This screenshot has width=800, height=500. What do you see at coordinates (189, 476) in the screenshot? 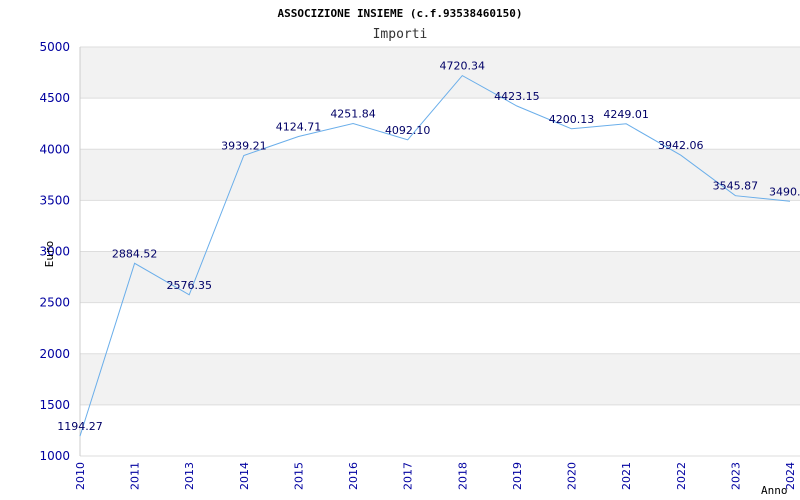
I see `x-tick-label: 2013` at bounding box center [189, 476].